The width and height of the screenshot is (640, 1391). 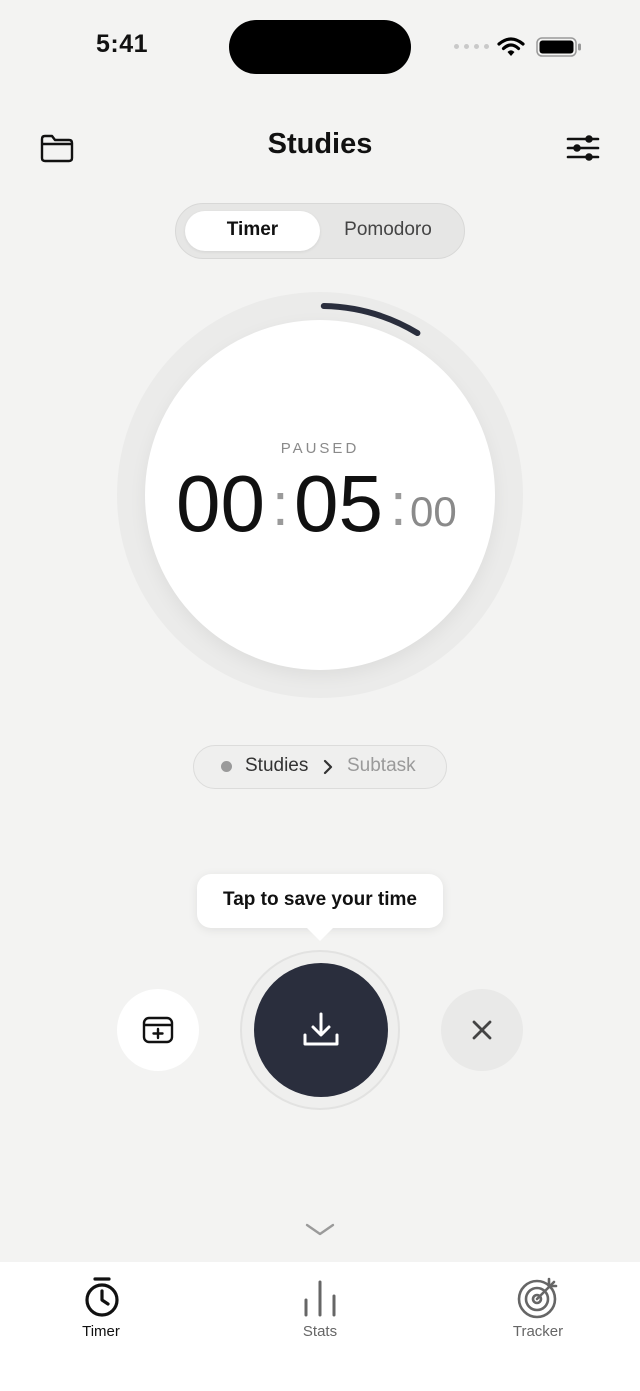 I want to click on tab-timer, so click(x=101, y=1312).